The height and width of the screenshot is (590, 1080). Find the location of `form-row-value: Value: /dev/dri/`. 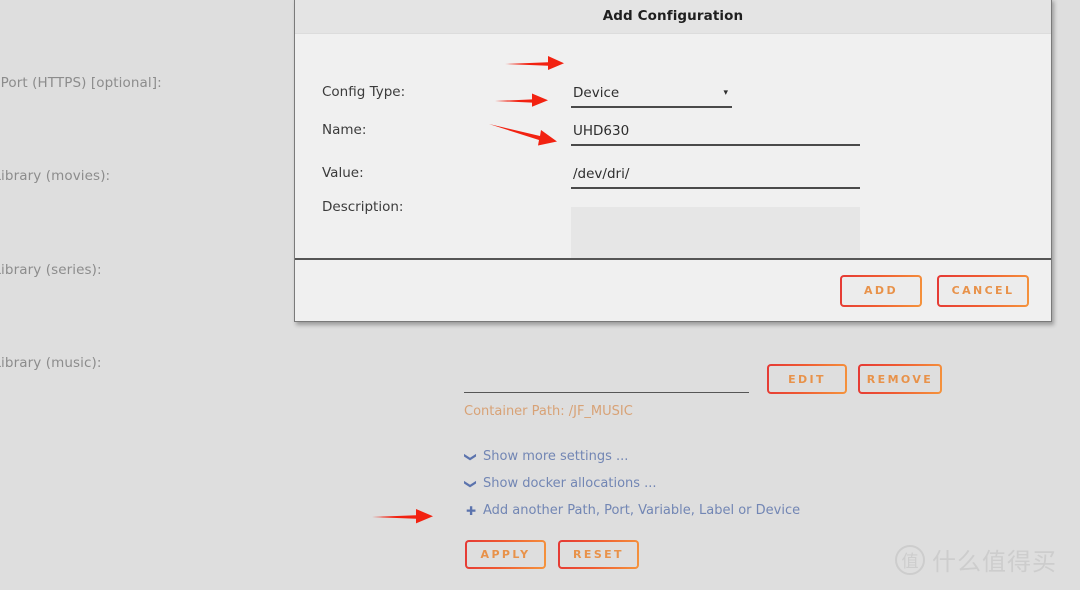

form-row-value: Value: /dev/dri/ is located at coordinates (673, 184).